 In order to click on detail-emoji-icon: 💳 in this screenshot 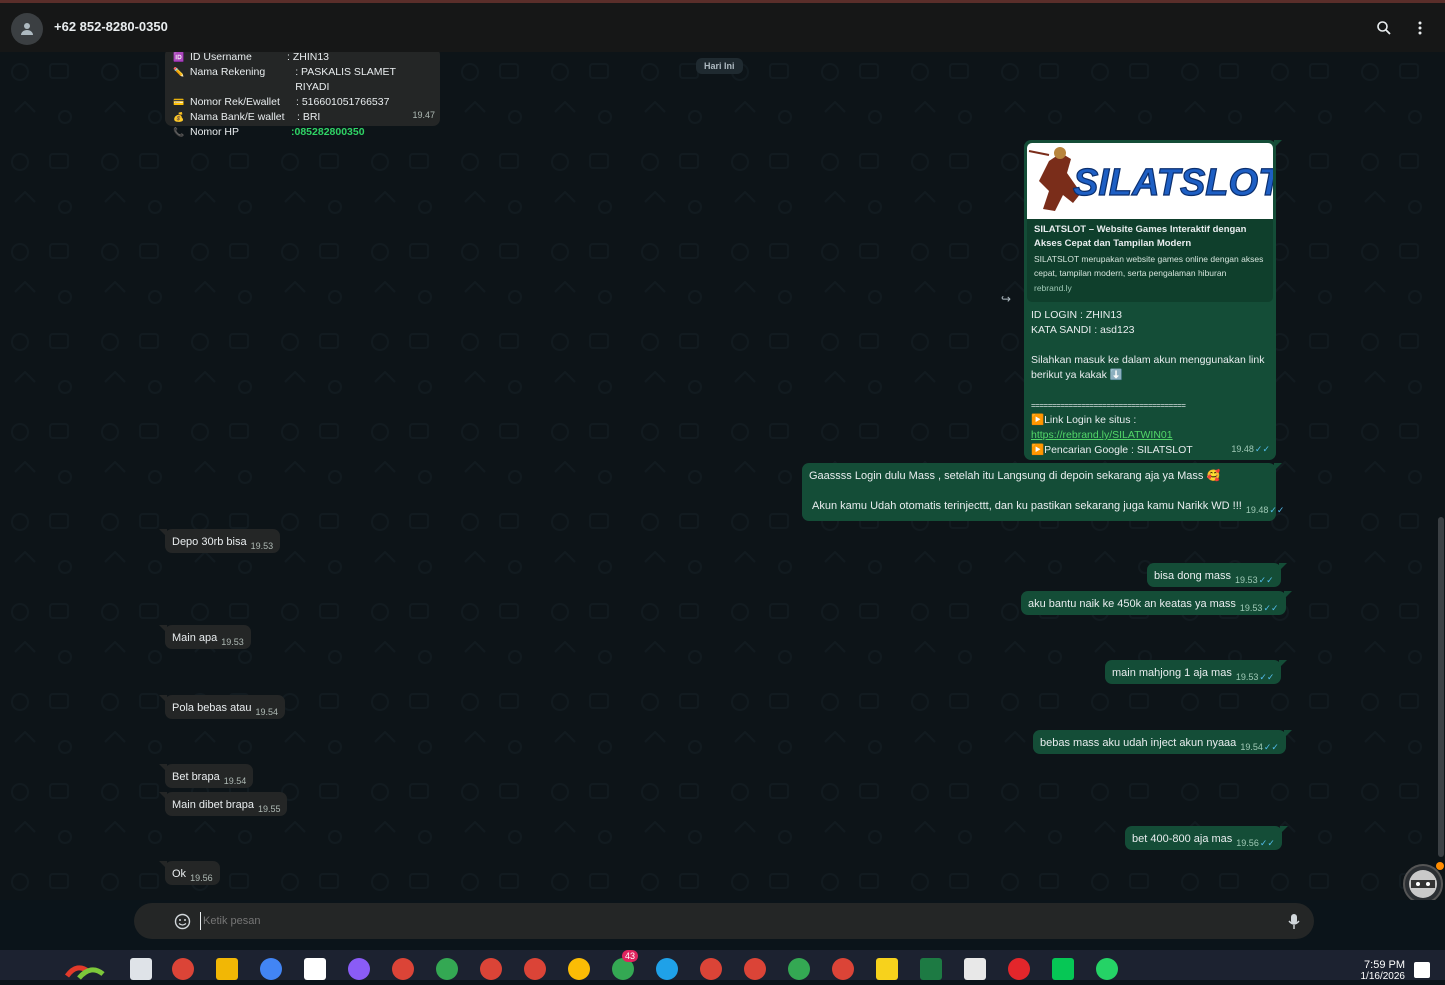, I will do `click(179, 102)`.